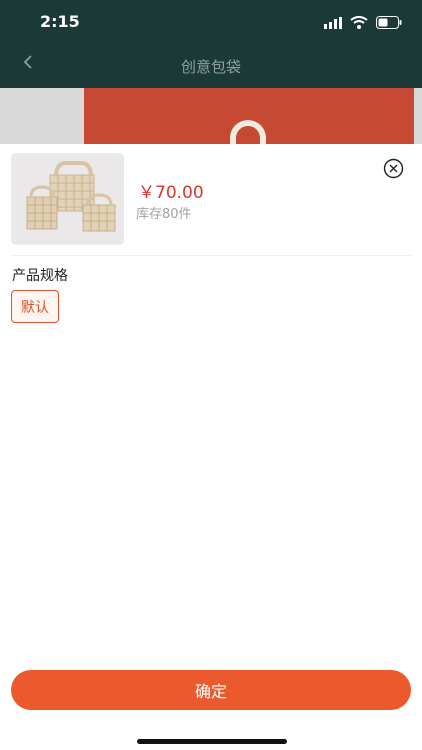 The width and height of the screenshot is (422, 750). What do you see at coordinates (211, 255) in the screenshot?
I see `divider` at bounding box center [211, 255].